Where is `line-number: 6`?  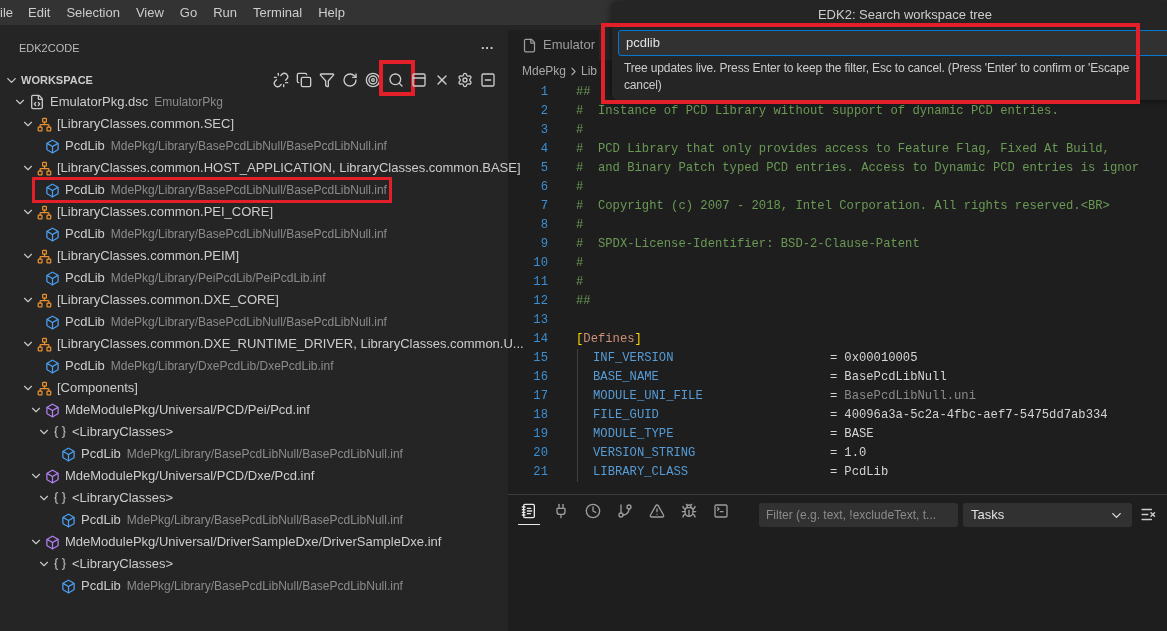
line-number: 6 is located at coordinates (543, 188).